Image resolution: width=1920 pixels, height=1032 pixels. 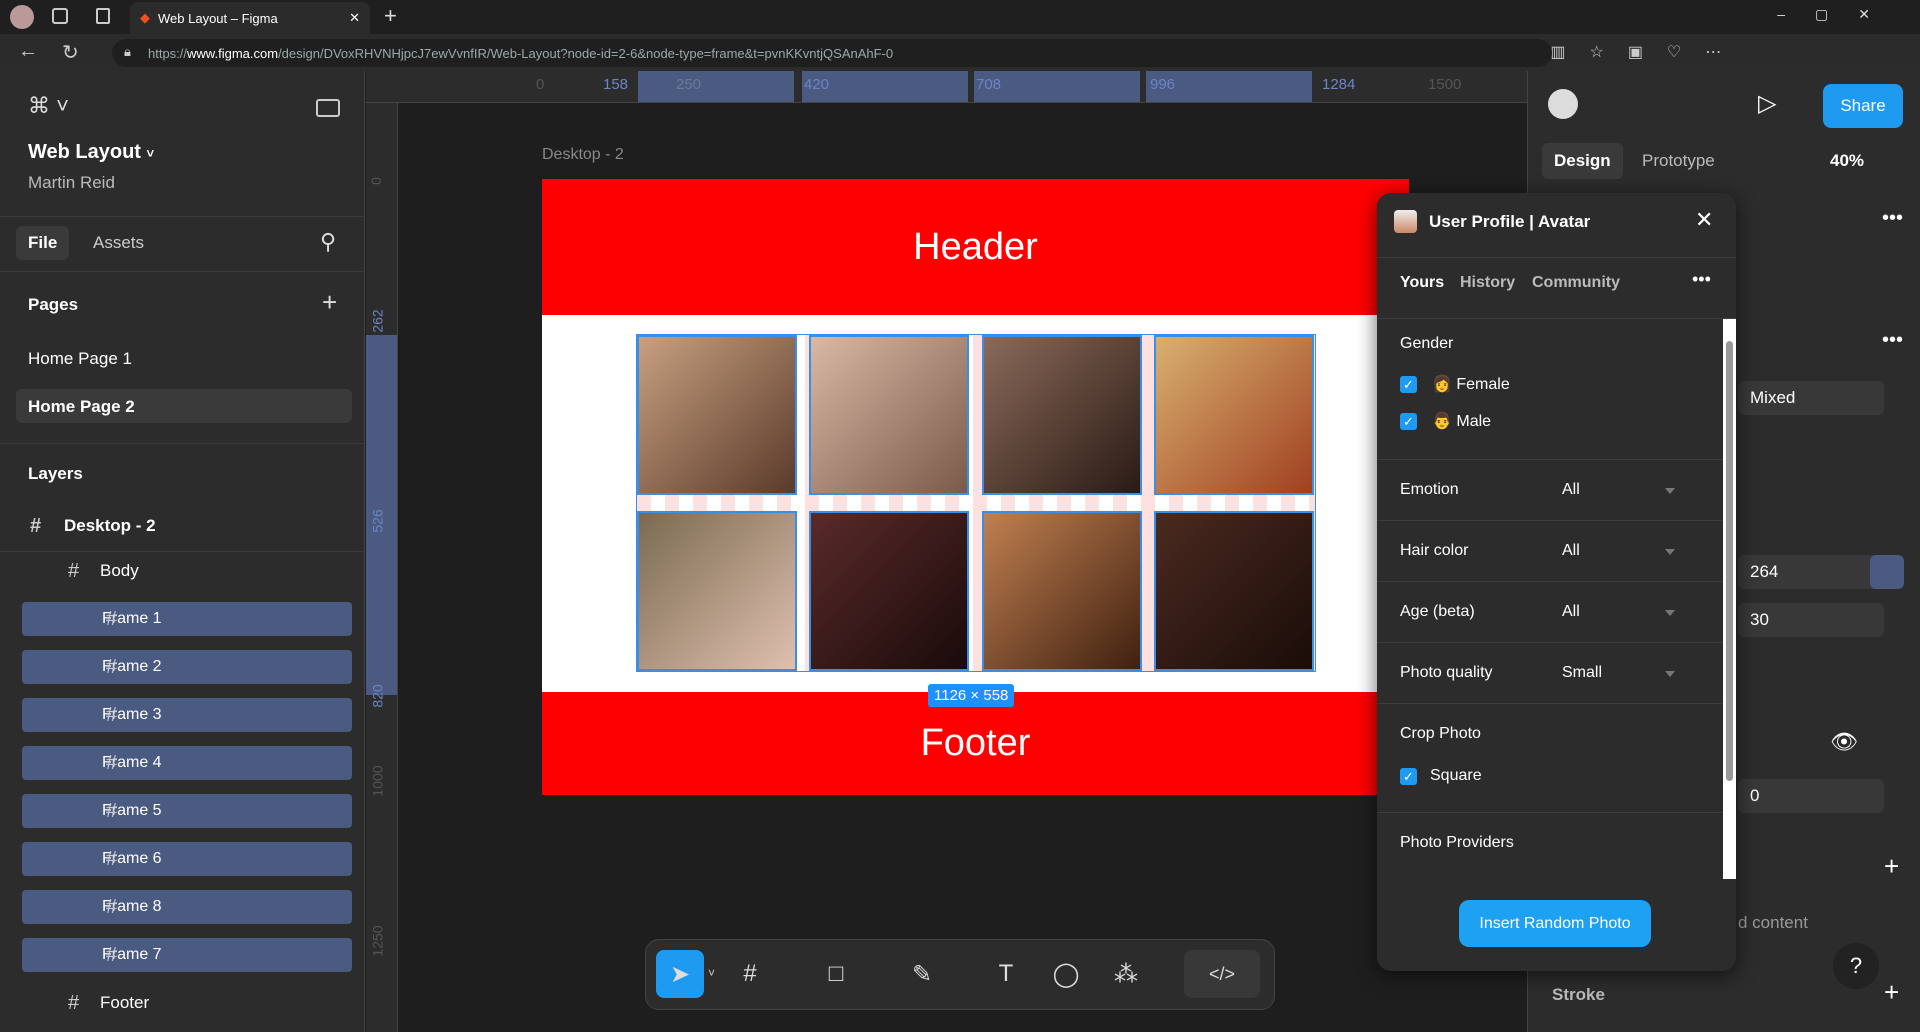 What do you see at coordinates (1811, 796) in the screenshot?
I see `opacity-field: 0` at bounding box center [1811, 796].